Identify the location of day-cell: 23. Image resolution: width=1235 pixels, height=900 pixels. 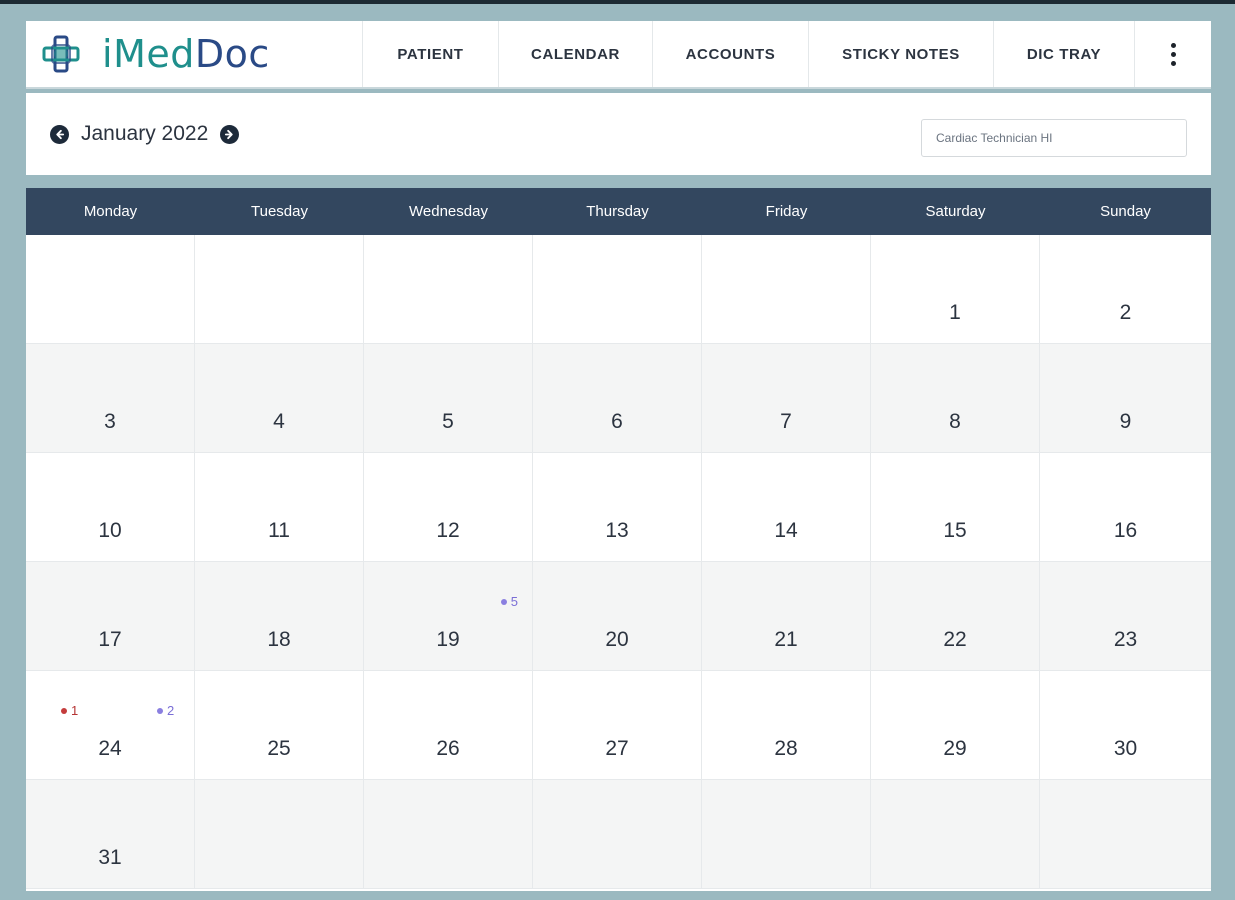
(1125, 616).